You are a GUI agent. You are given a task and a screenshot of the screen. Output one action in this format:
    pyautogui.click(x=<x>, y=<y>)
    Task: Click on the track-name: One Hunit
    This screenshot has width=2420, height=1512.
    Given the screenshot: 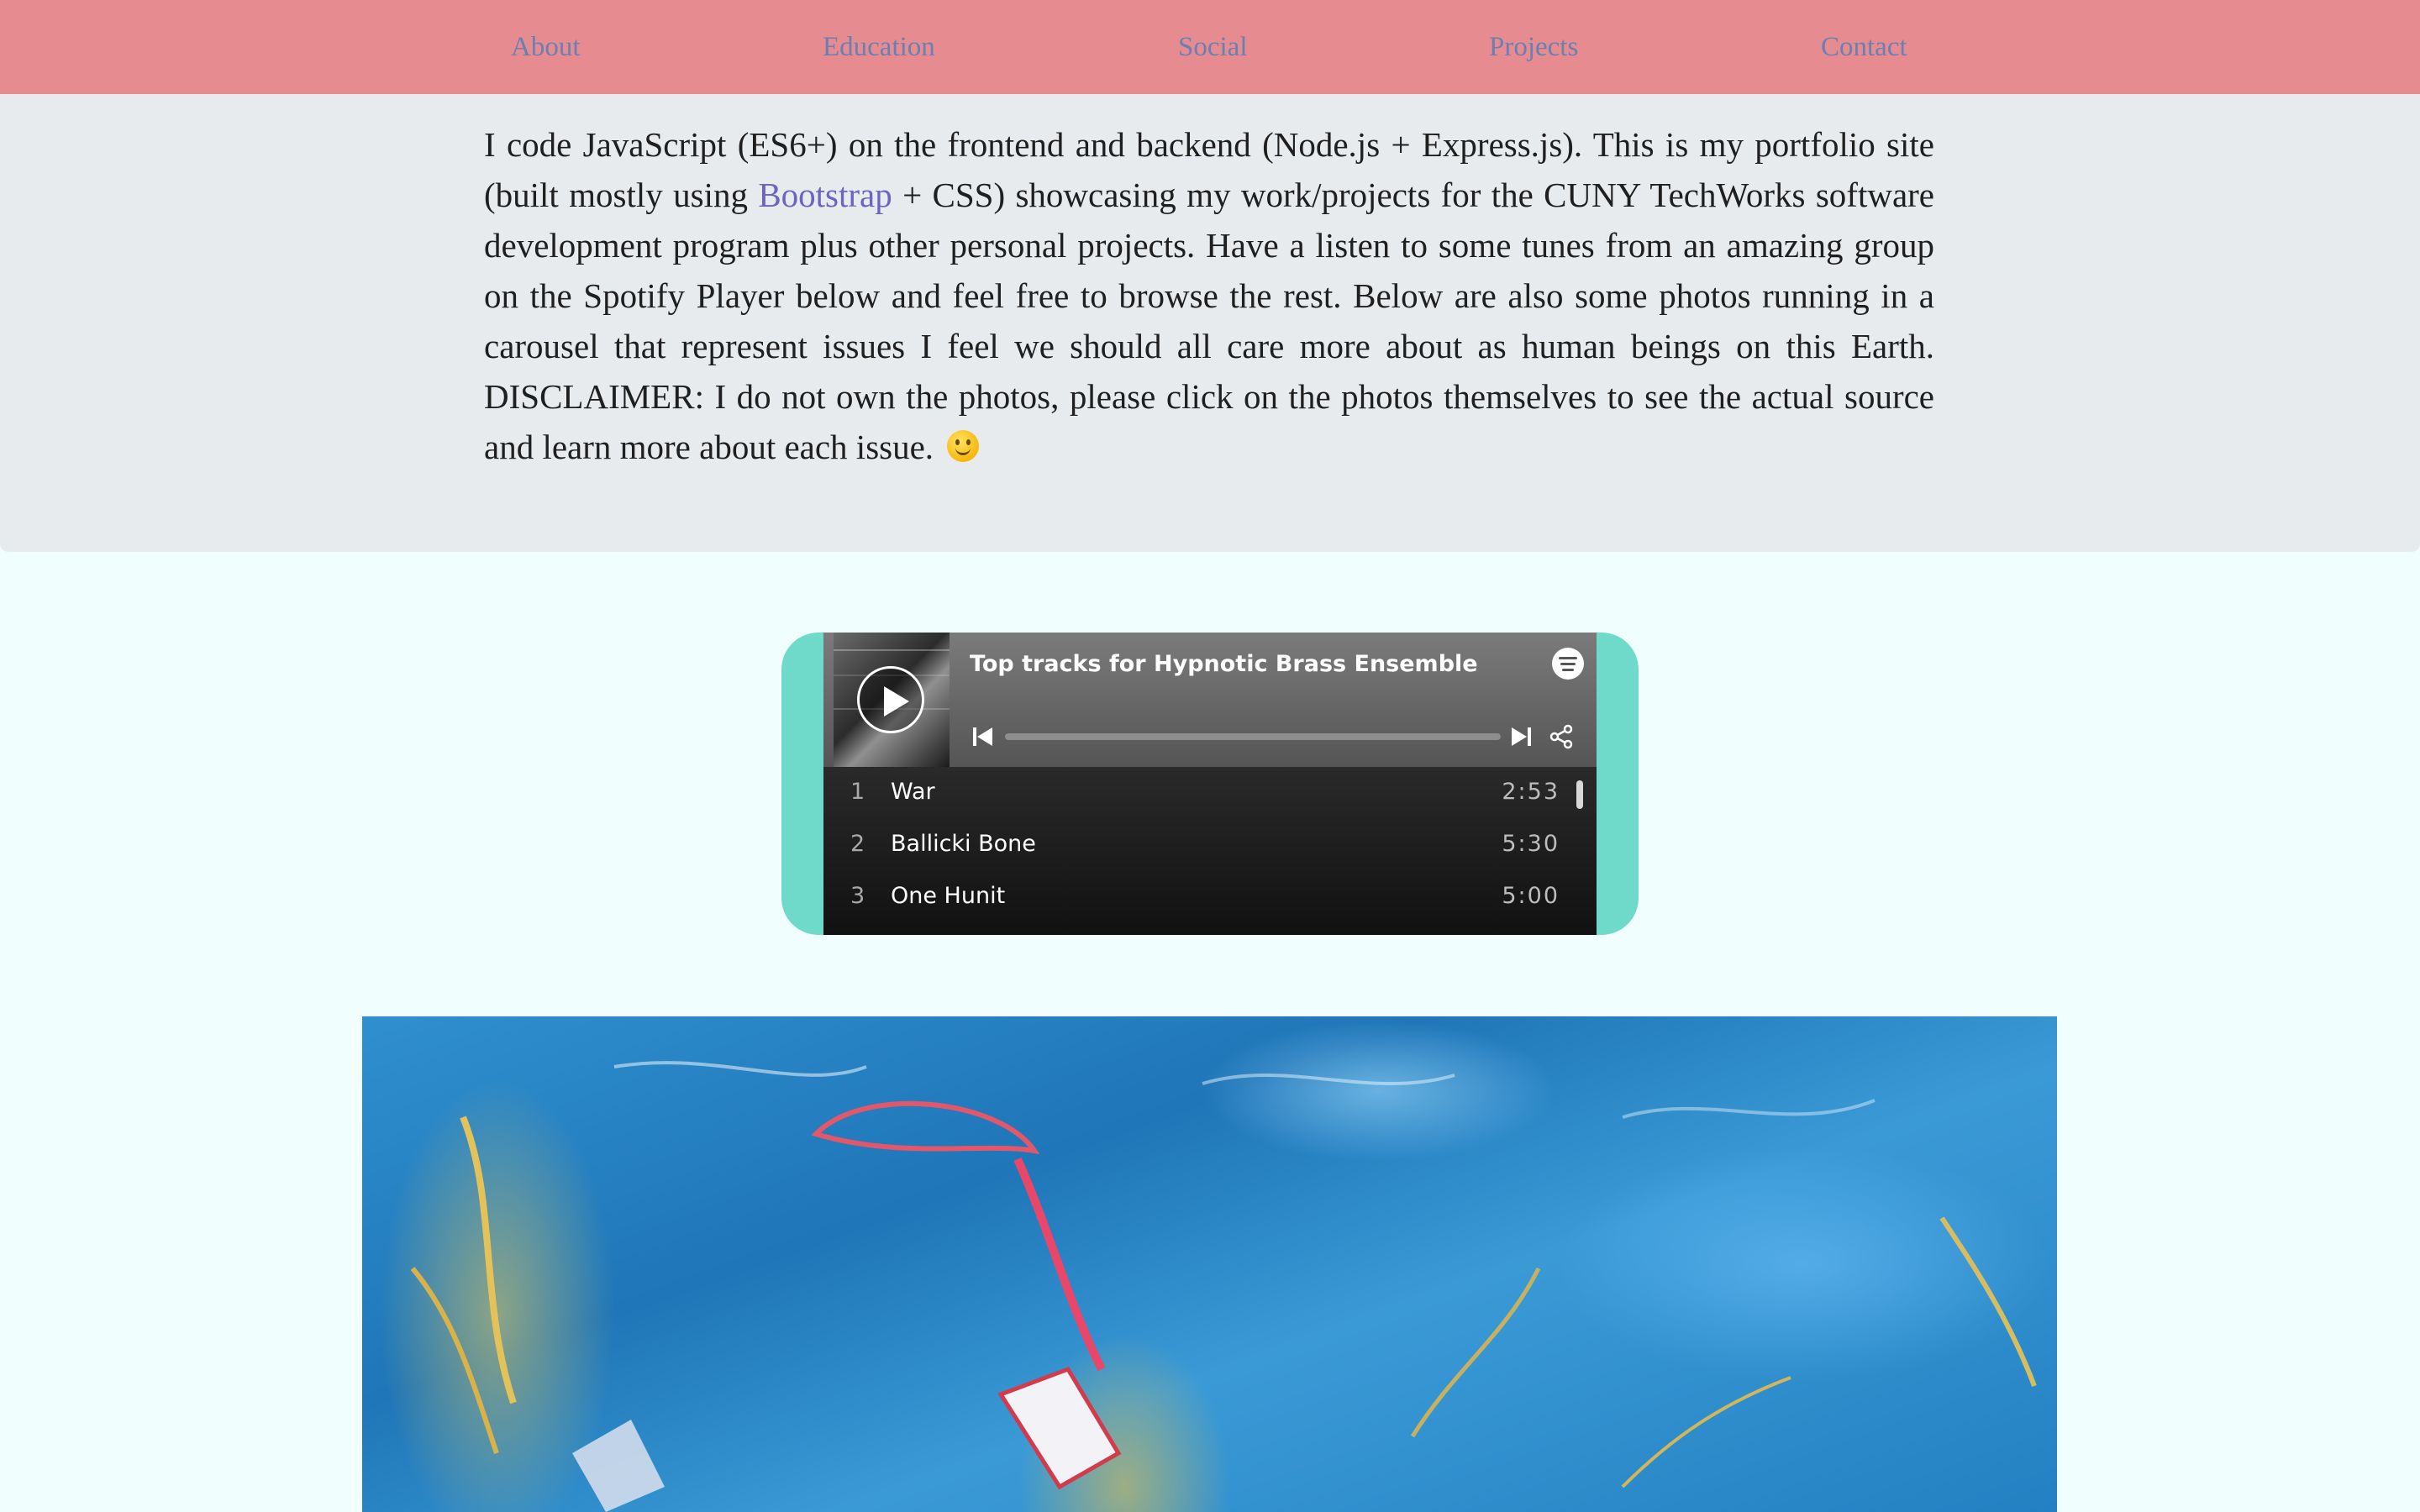 What is the action you would take?
    pyautogui.click(x=948, y=896)
    